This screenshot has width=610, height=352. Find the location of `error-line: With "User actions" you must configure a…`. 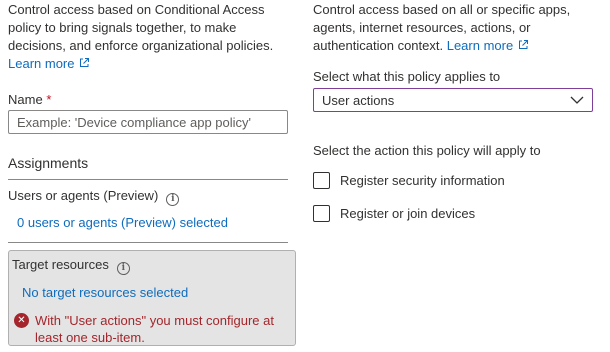

error-line: With "User actions" you must configure a… is located at coordinates (154, 320).